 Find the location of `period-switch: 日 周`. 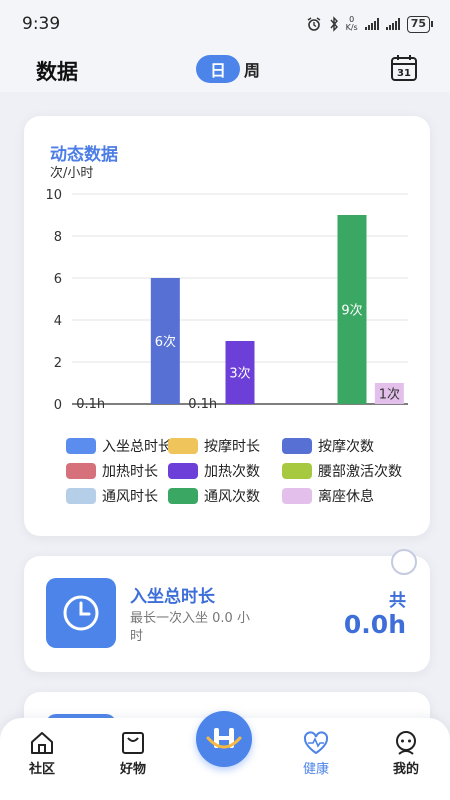

period-switch: 日 周 is located at coordinates (228, 69).